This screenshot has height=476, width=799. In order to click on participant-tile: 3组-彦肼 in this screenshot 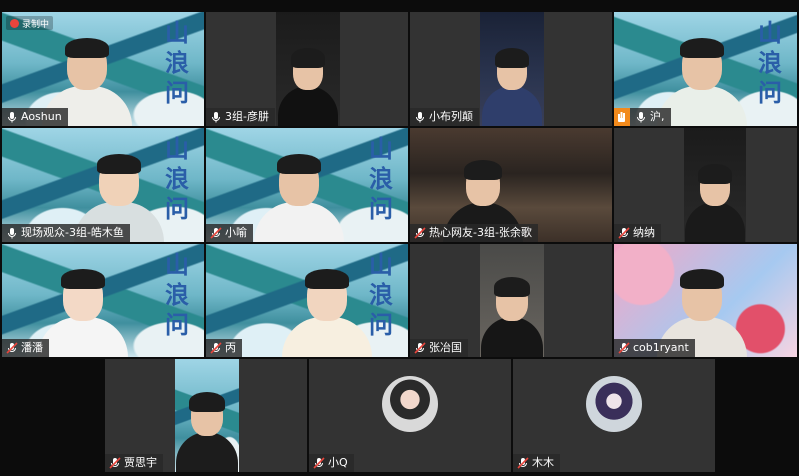, I will do `click(307, 69)`.